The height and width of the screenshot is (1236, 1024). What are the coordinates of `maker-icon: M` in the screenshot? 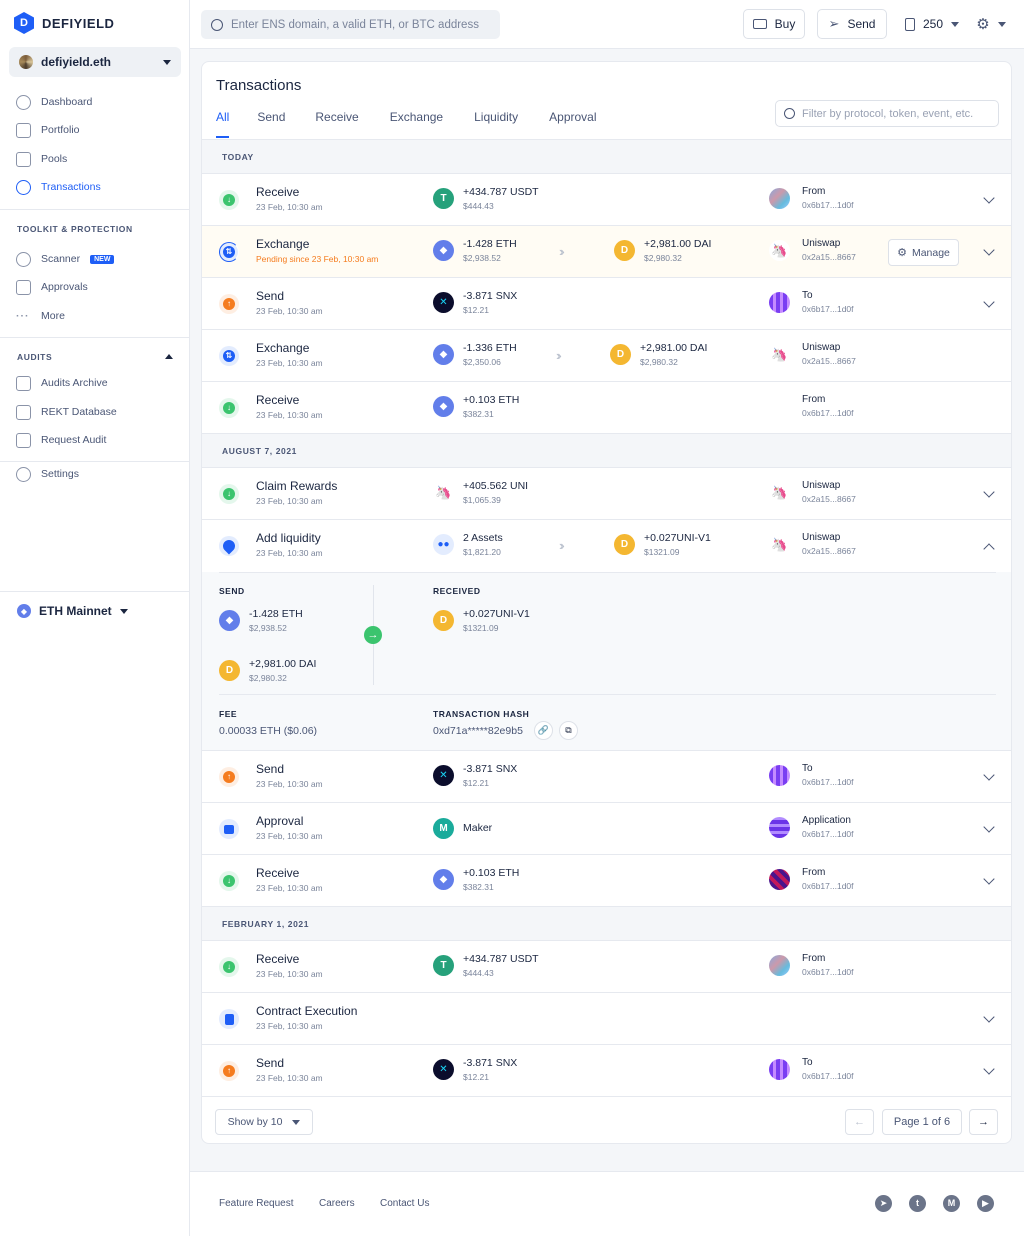 It's located at (443, 828).